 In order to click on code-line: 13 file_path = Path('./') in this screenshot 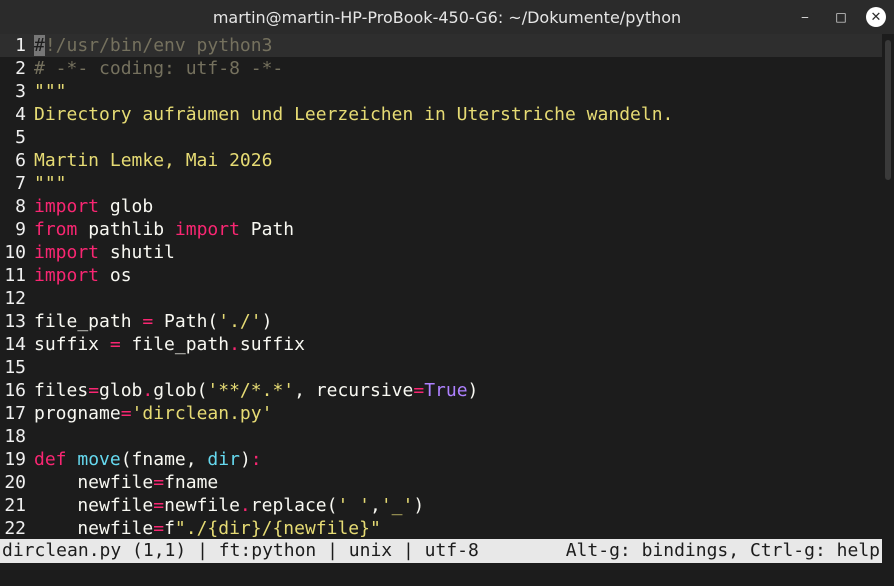, I will do `click(441, 321)`.